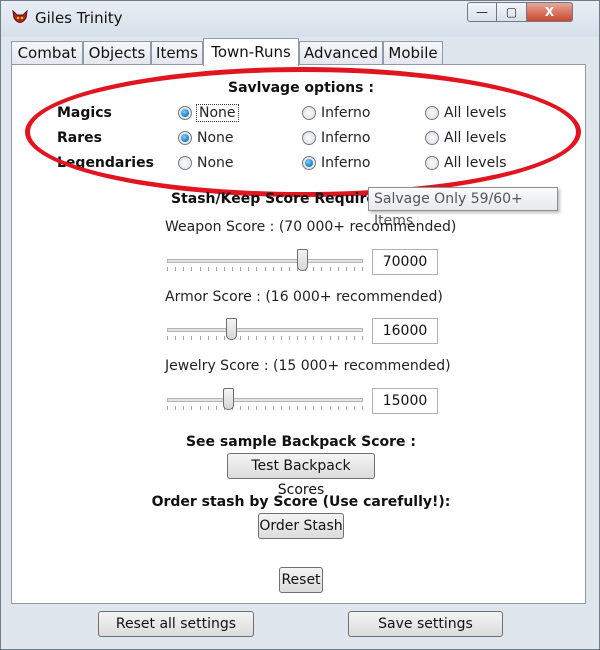 Image resolution: width=600 pixels, height=650 pixels. Describe the element at coordinates (265, 330) in the screenshot. I see `armor-slider-track` at that location.